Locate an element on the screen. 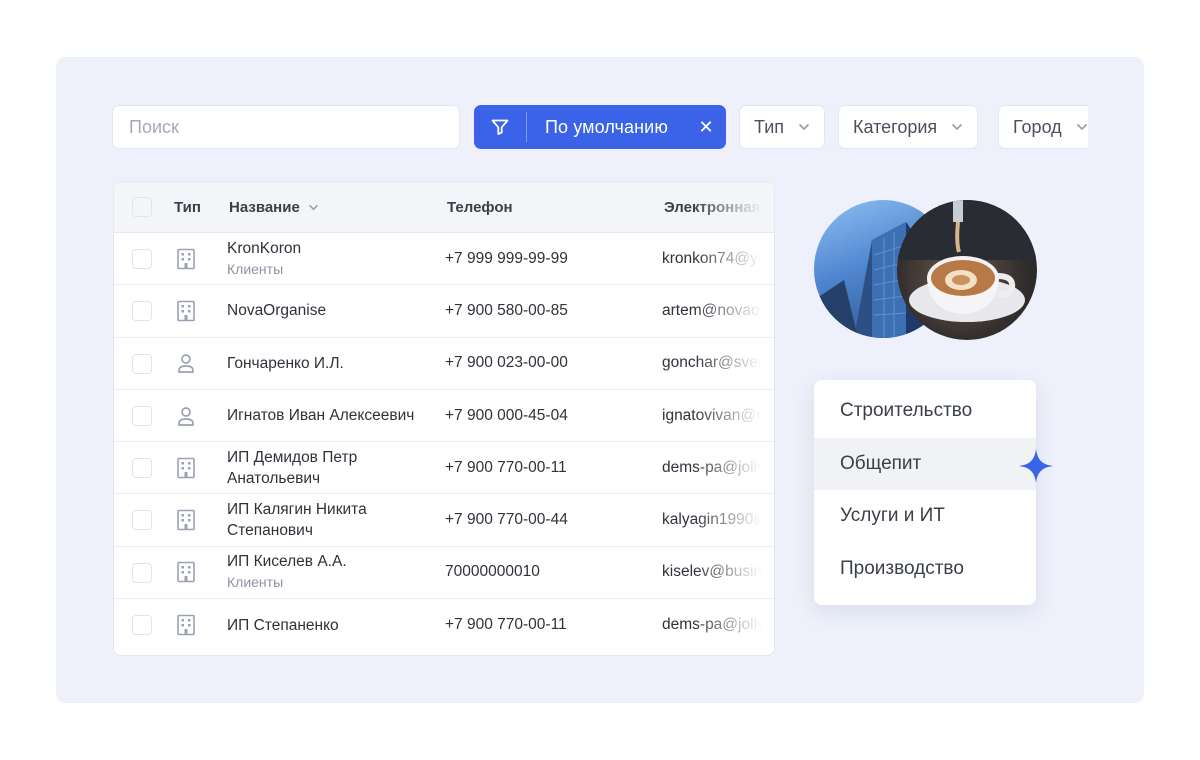  type-dropdown: Тип is located at coordinates (782, 127).